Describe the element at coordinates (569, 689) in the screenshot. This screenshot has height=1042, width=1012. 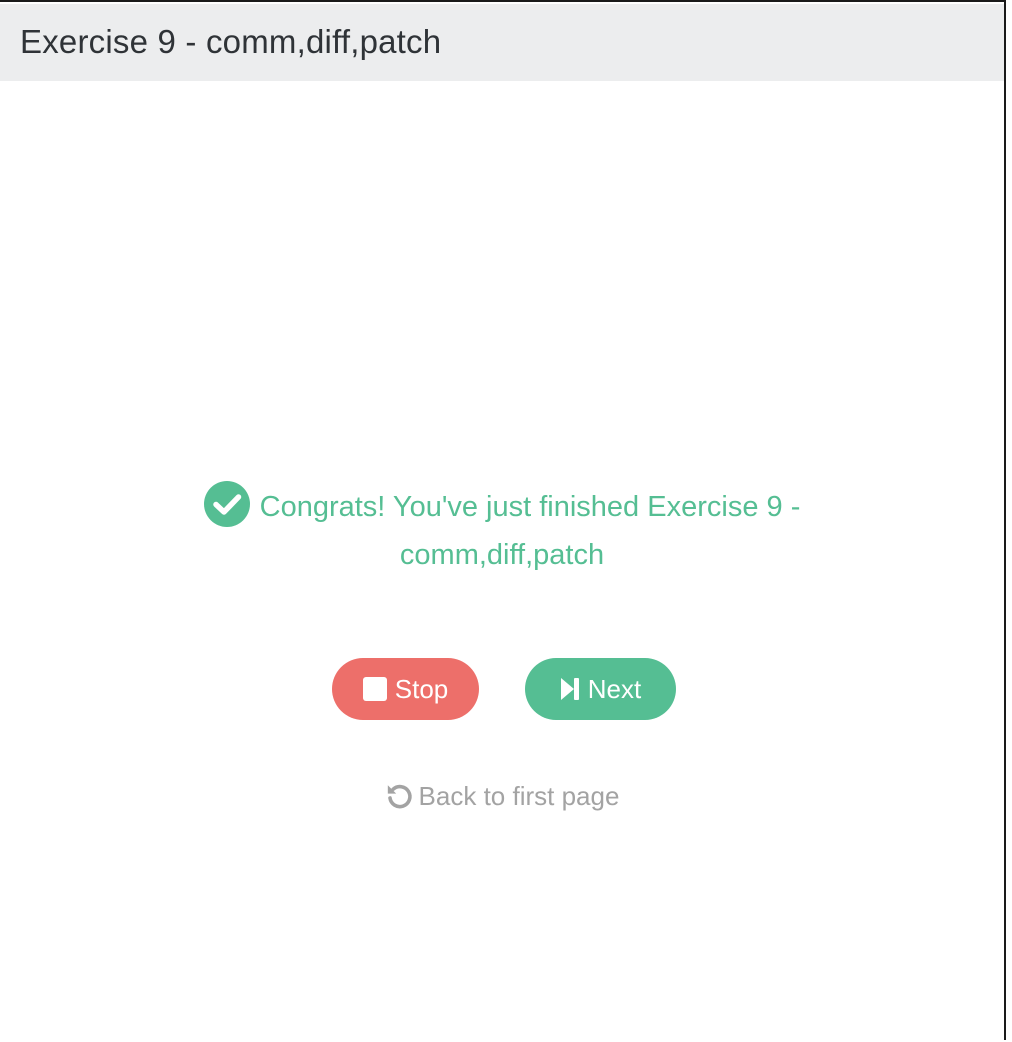
I see `step-forward-icon` at that location.